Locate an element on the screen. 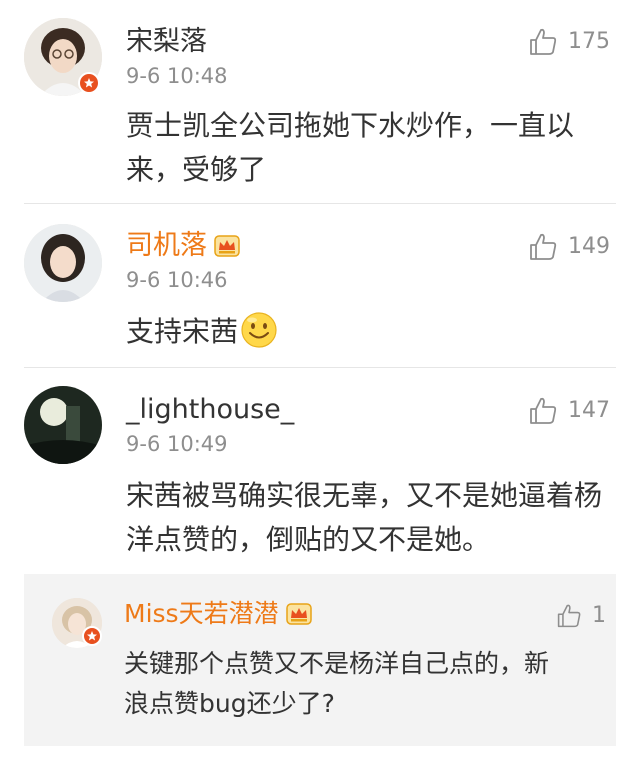  like-button: 175 is located at coordinates (569, 42).